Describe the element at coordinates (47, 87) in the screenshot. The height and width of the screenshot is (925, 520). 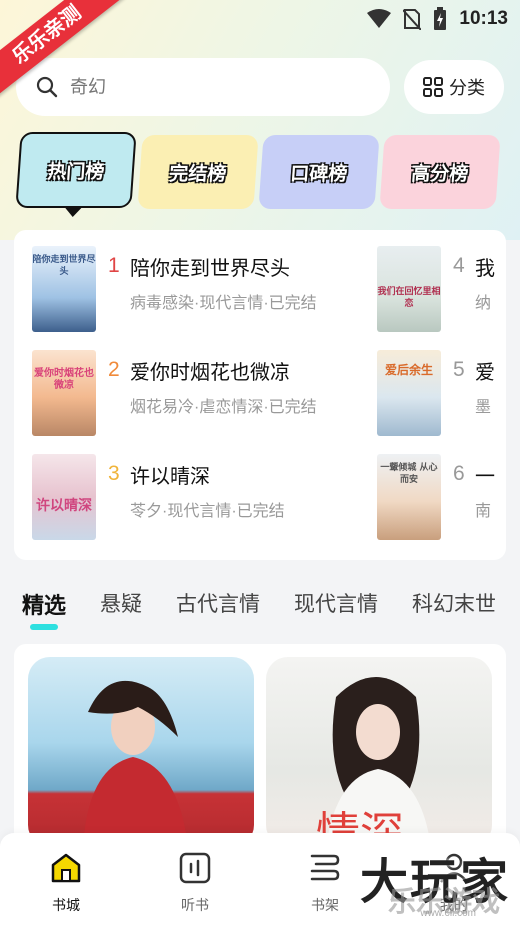
I see `search-icon` at that location.